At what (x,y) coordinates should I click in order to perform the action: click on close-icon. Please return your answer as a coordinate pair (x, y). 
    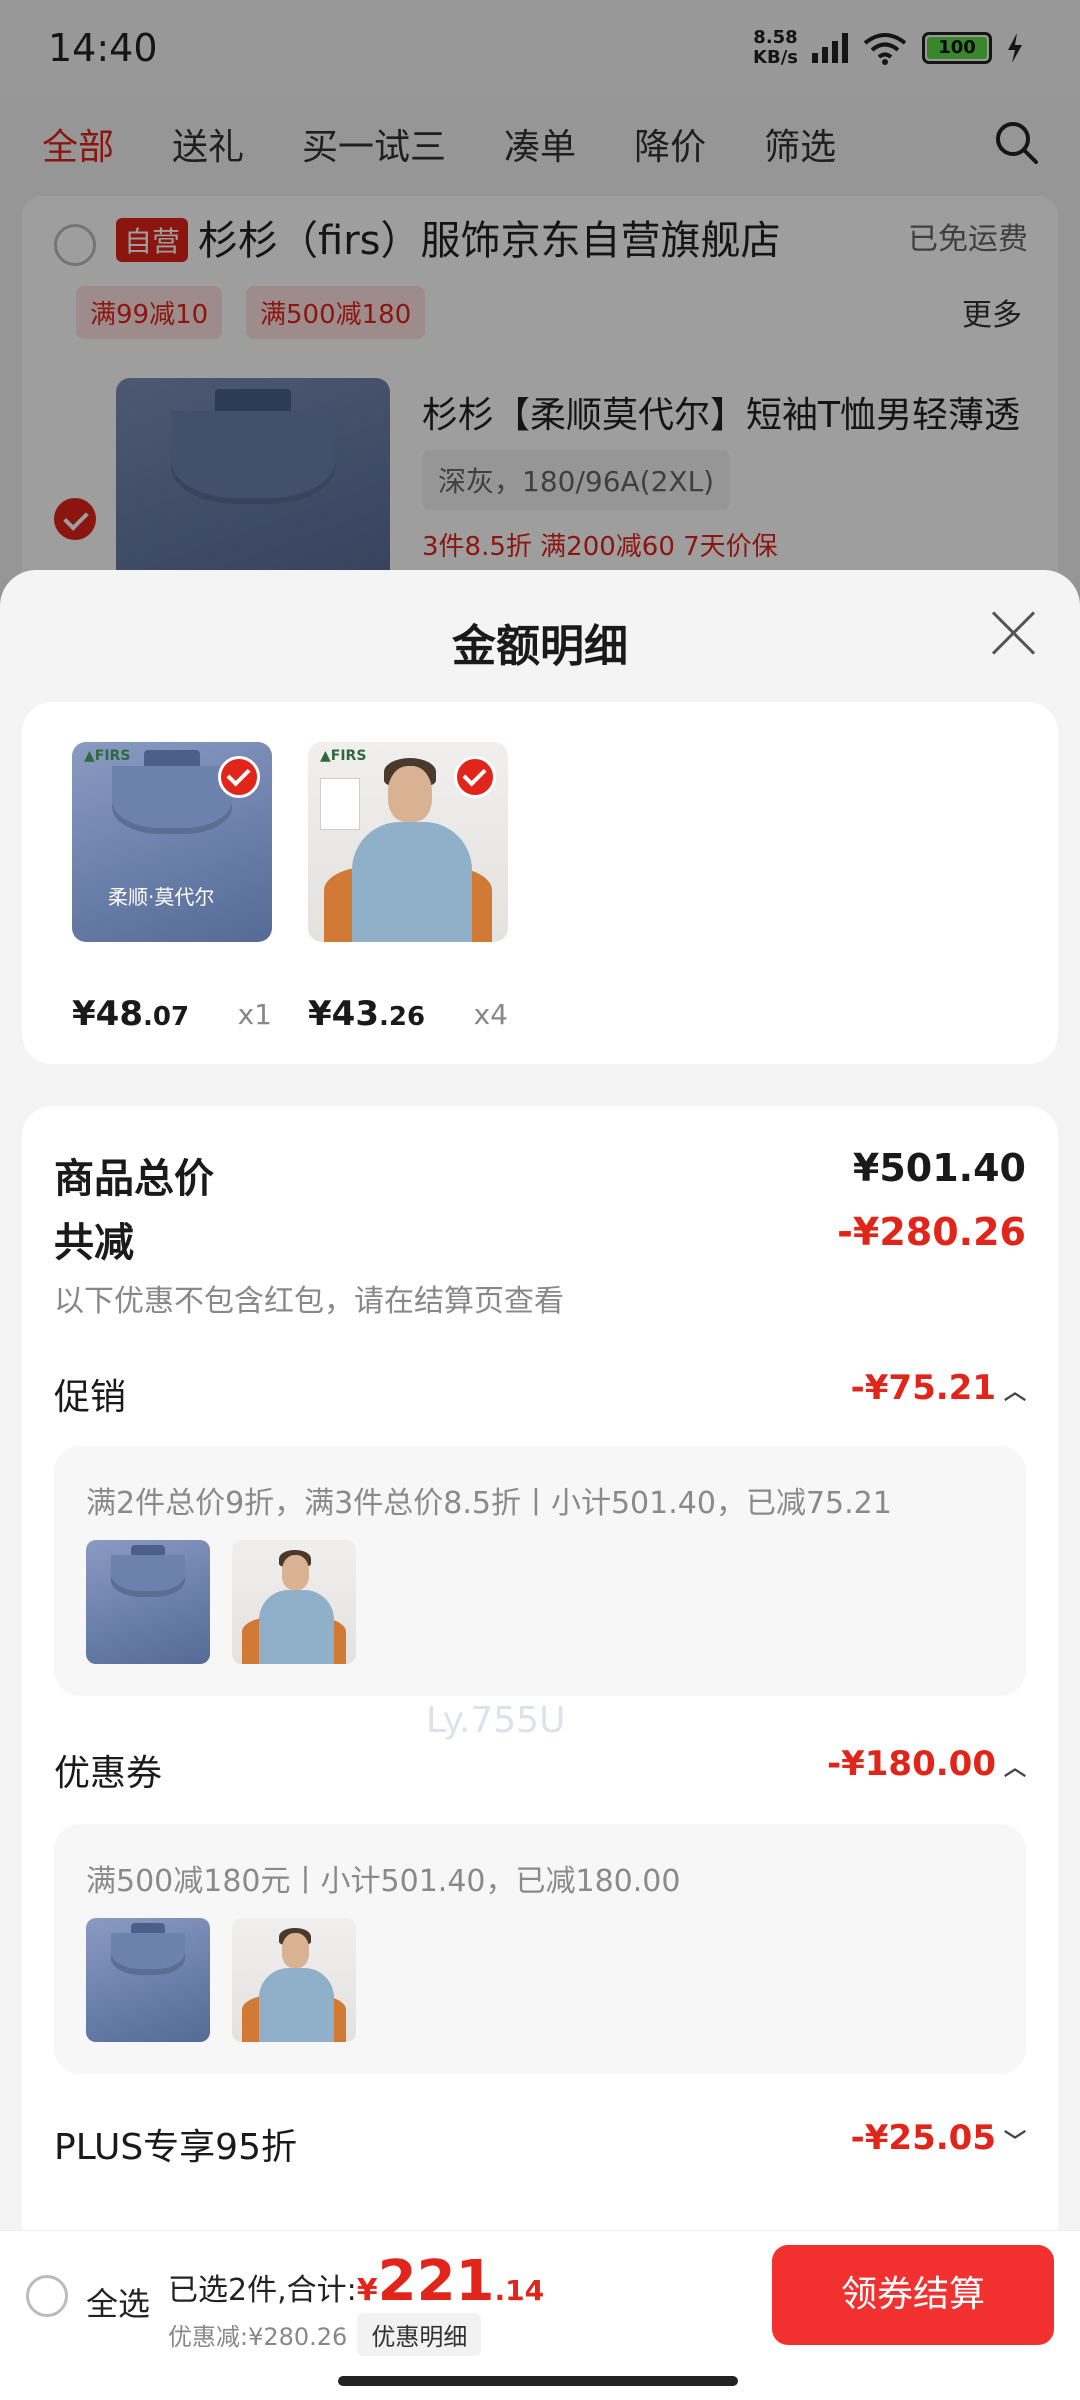
    Looking at the image, I should click on (1014, 632).